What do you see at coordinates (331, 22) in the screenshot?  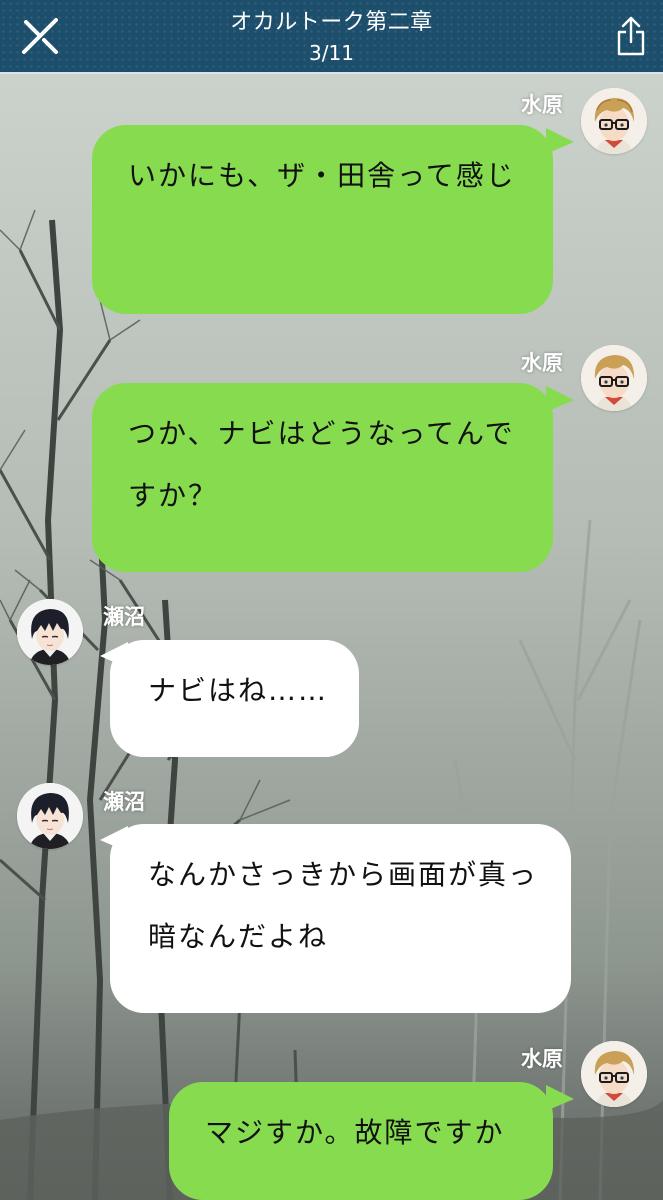 I see `chat-title: オカルトーク第二章` at bounding box center [331, 22].